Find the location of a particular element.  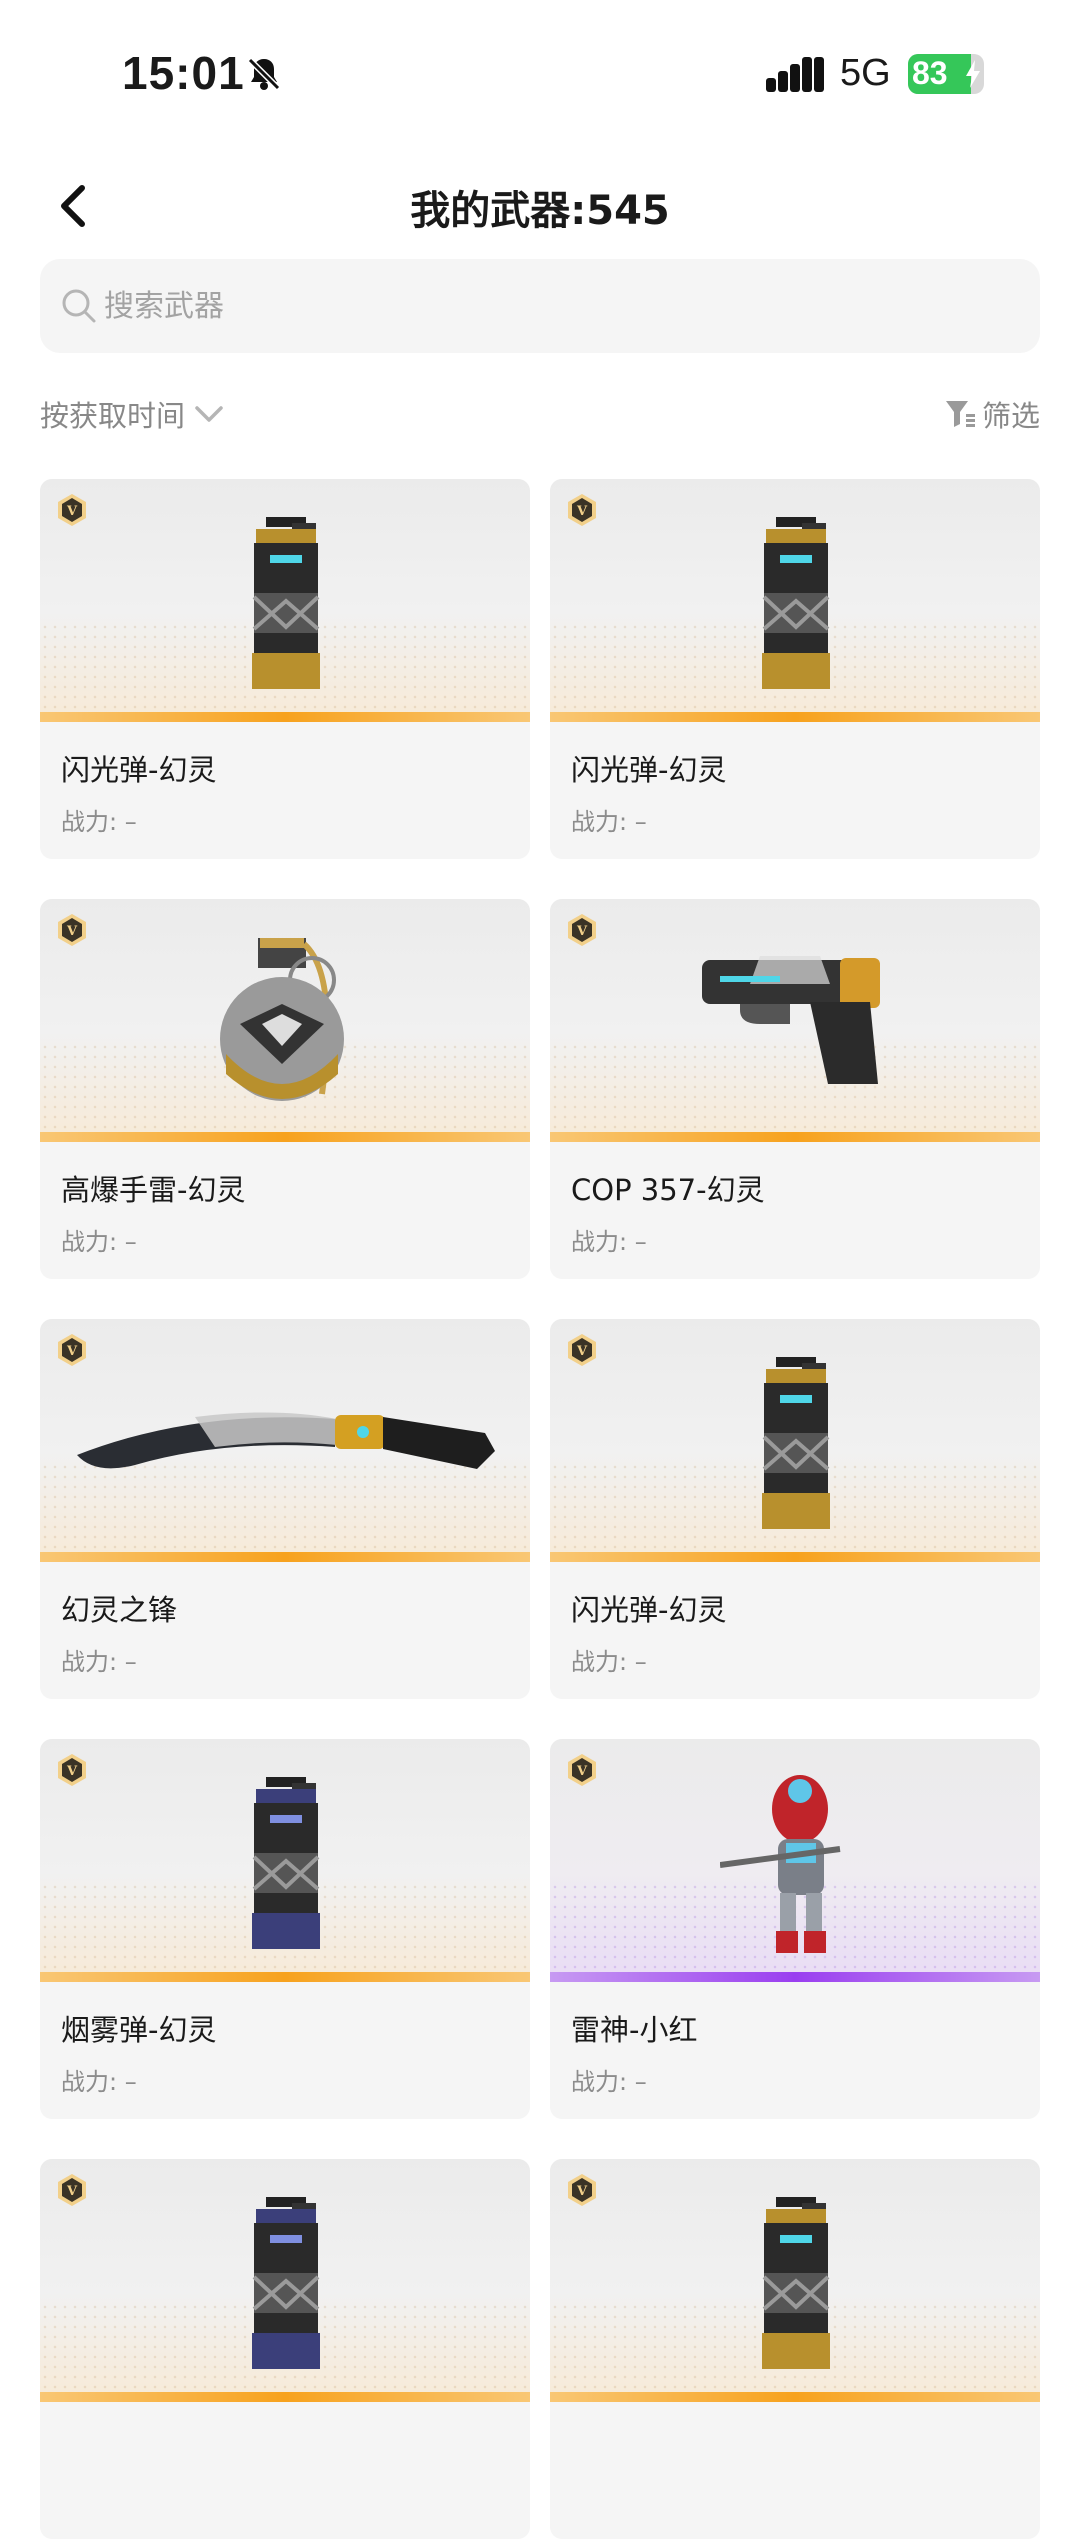

page-title: 我的武器:545 is located at coordinates (540, 211).